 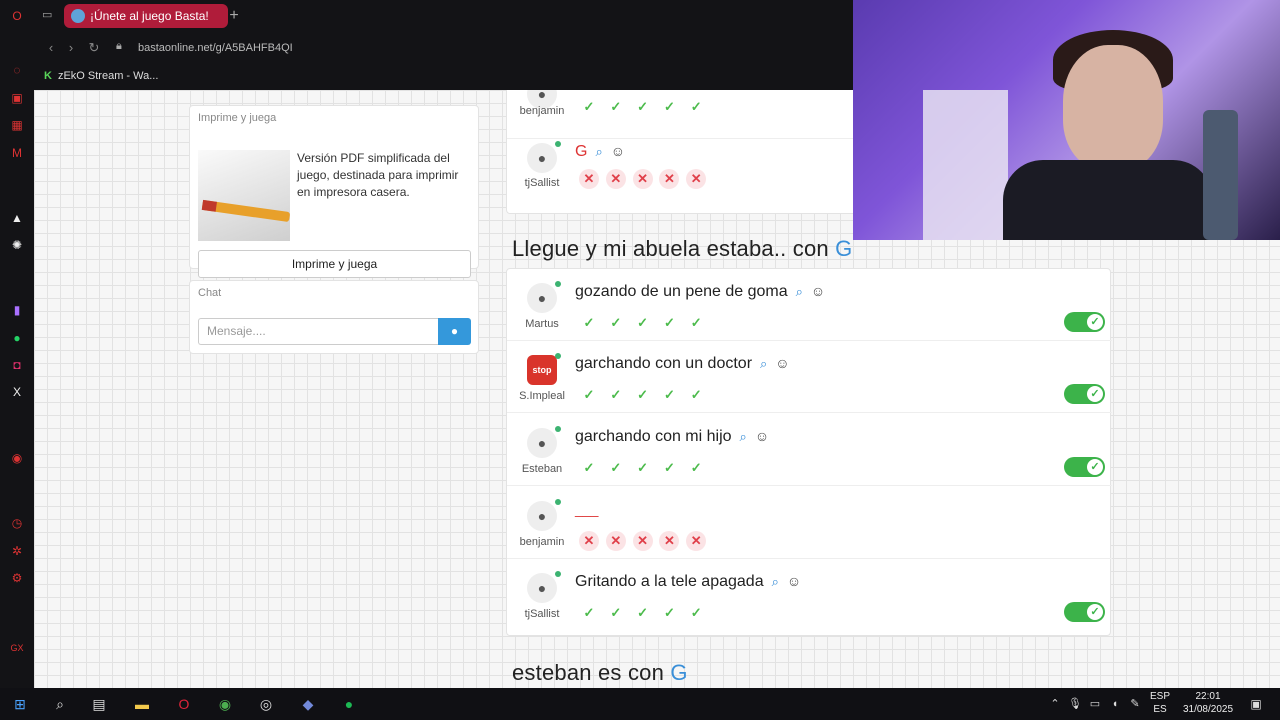 I want to click on battery-icon: ▭, so click(x=1095, y=704).